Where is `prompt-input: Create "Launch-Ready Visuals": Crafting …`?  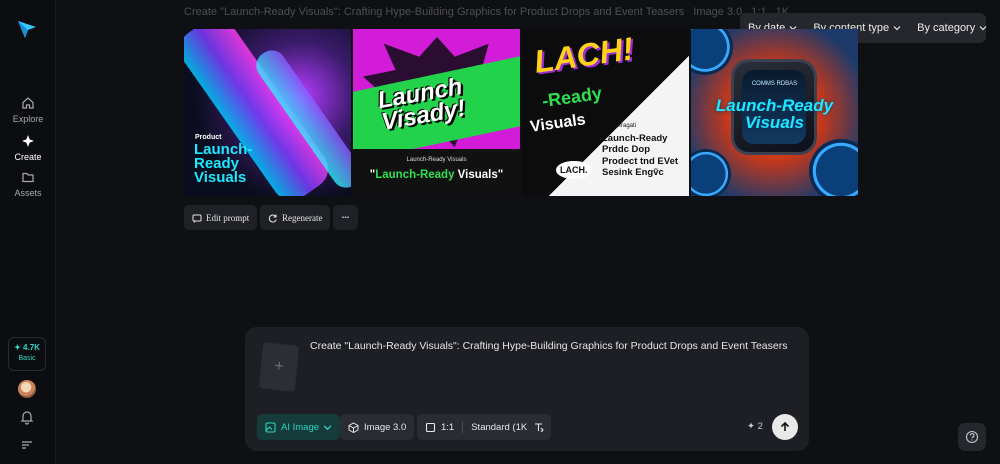
prompt-input: Create "Launch-Ready Visuals": Crafting … is located at coordinates (548, 346).